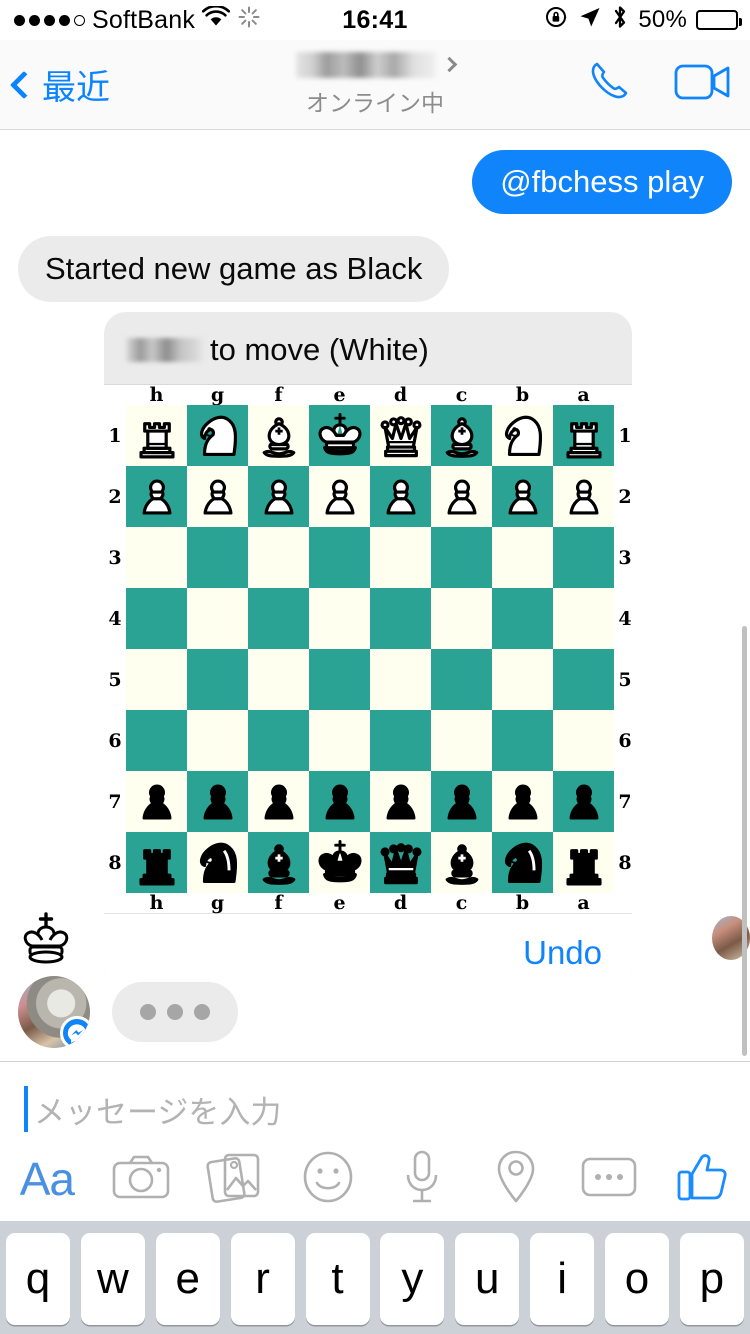 This screenshot has width=750, height=1334. Describe the element at coordinates (610, 84) in the screenshot. I see `phone-icon` at that location.